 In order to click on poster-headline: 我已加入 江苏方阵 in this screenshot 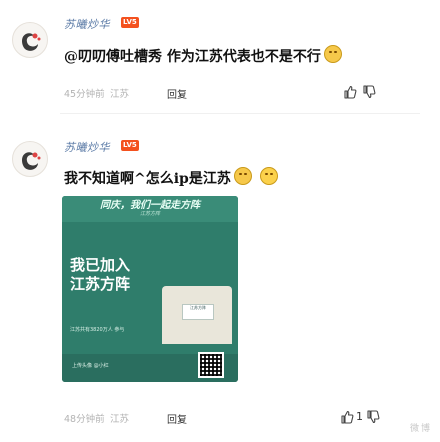, I will do `click(100, 274)`.